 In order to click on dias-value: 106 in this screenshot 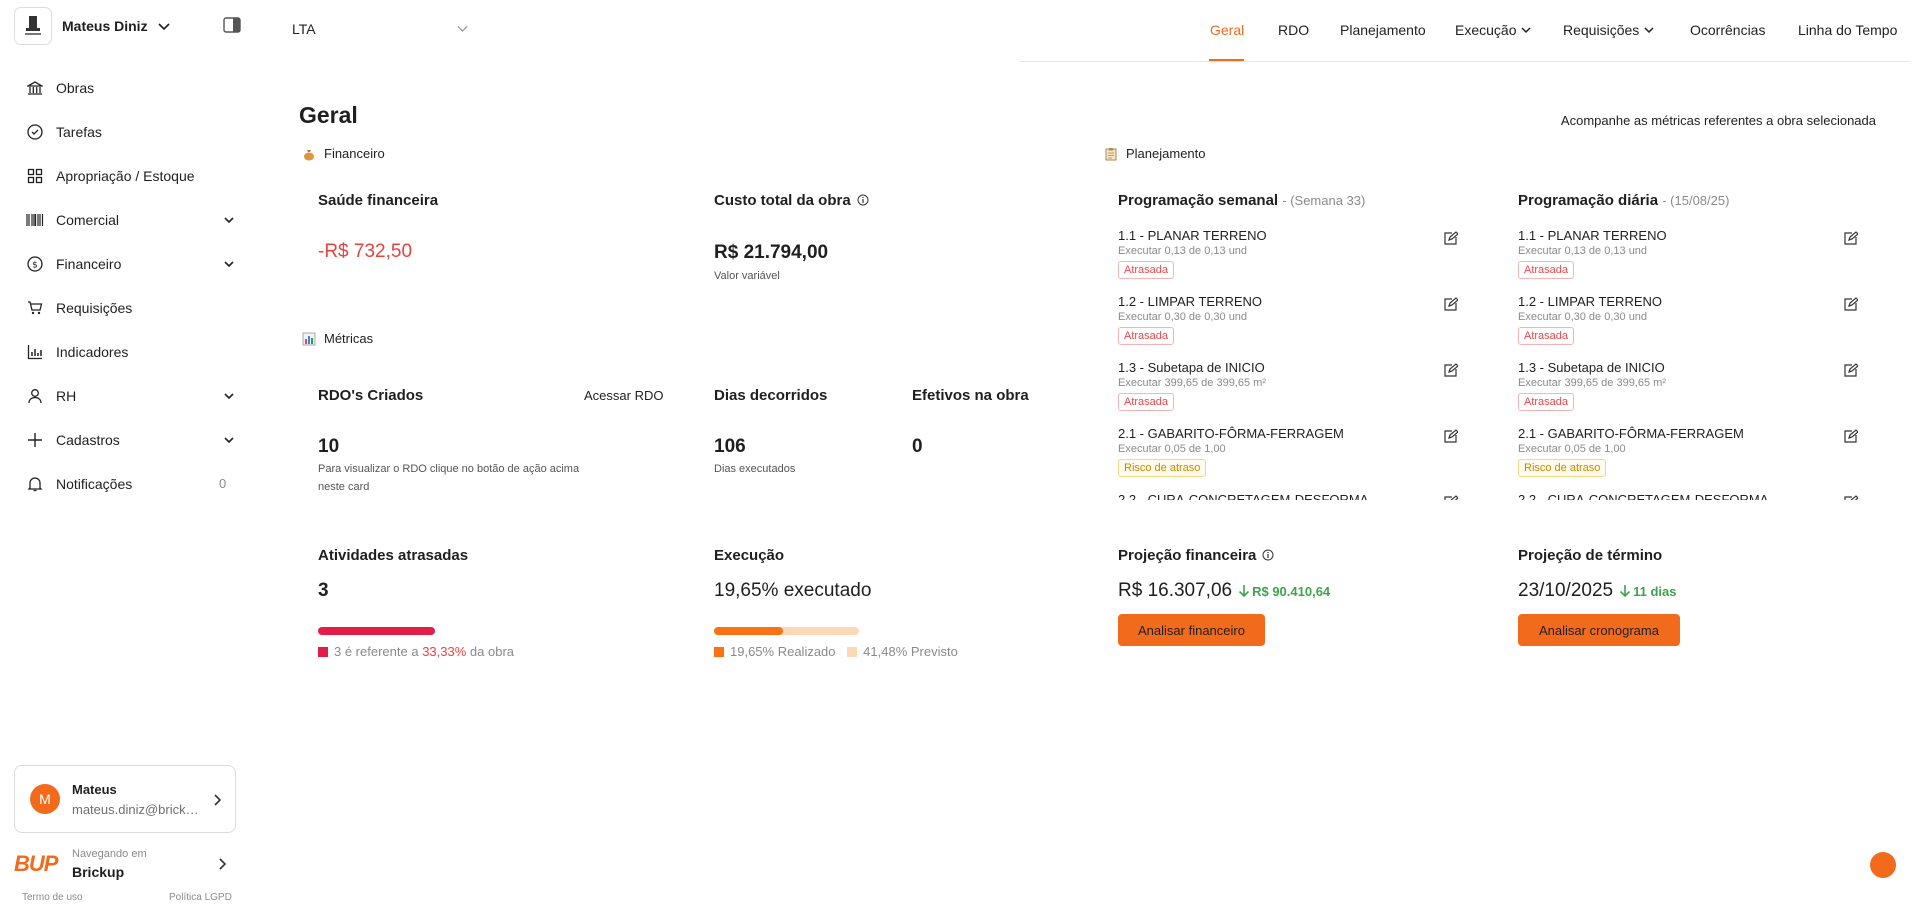, I will do `click(730, 446)`.